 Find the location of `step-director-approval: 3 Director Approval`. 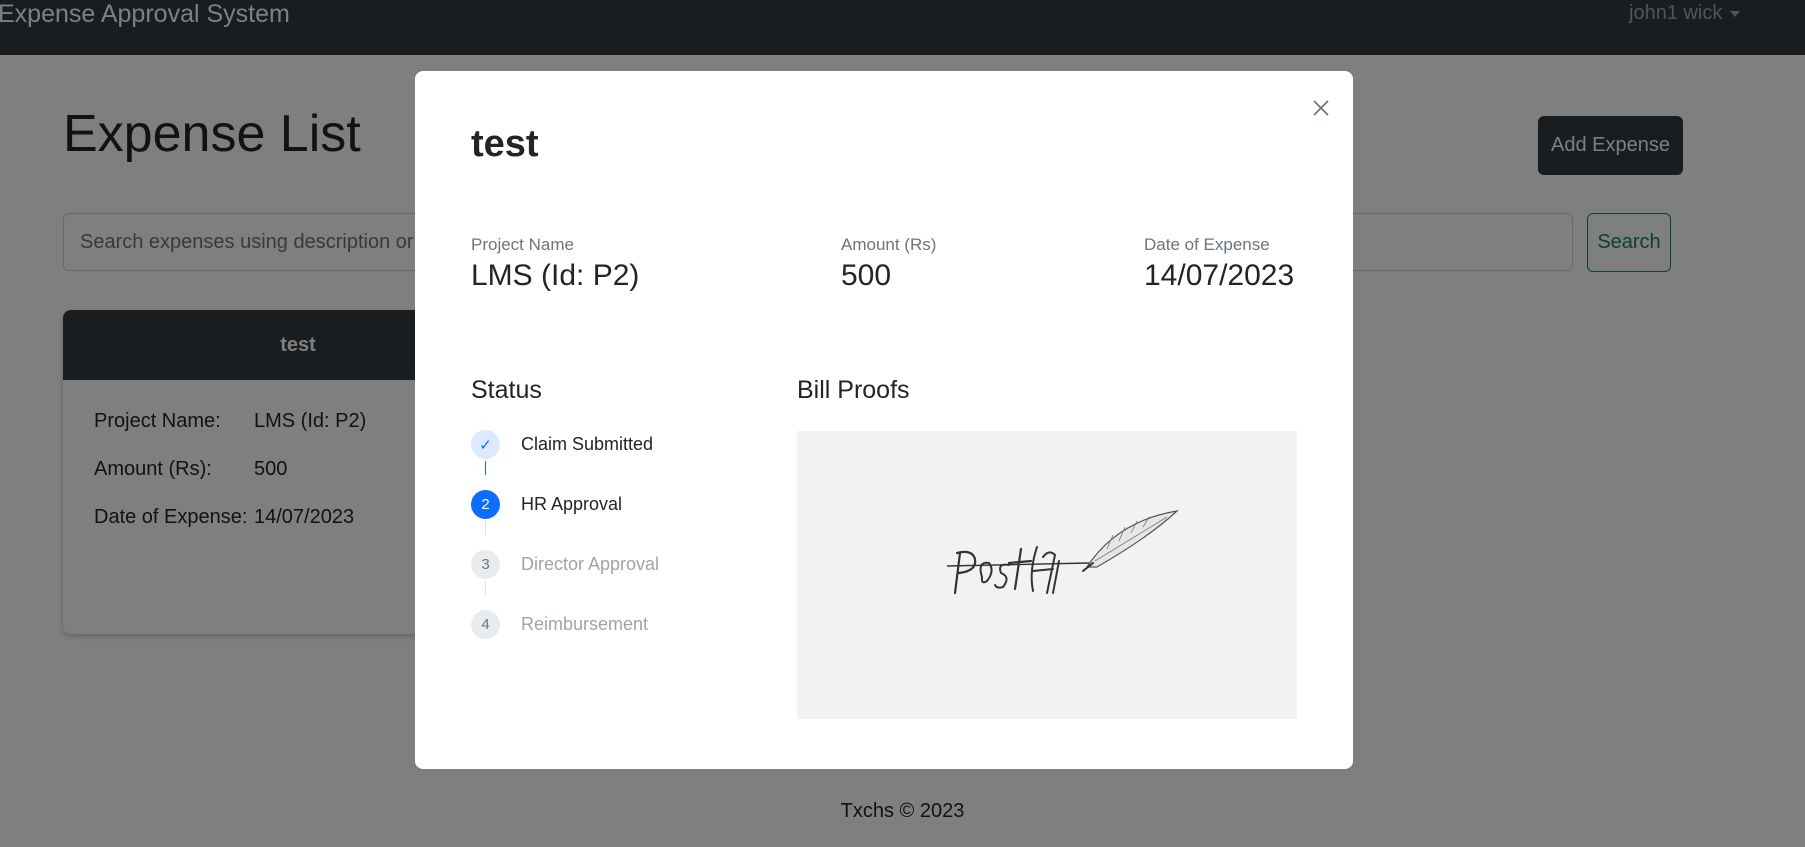

step-director-approval: 3 Director Approval is located at coordinates (565, 564).